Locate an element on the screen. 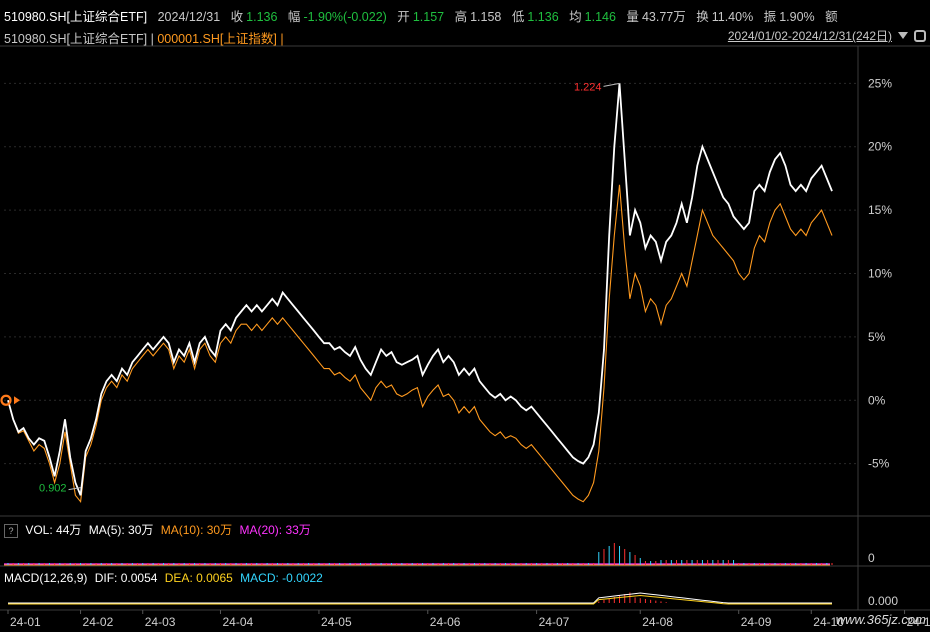  y-tick-label: 25% is located at coordinates (880, 83).